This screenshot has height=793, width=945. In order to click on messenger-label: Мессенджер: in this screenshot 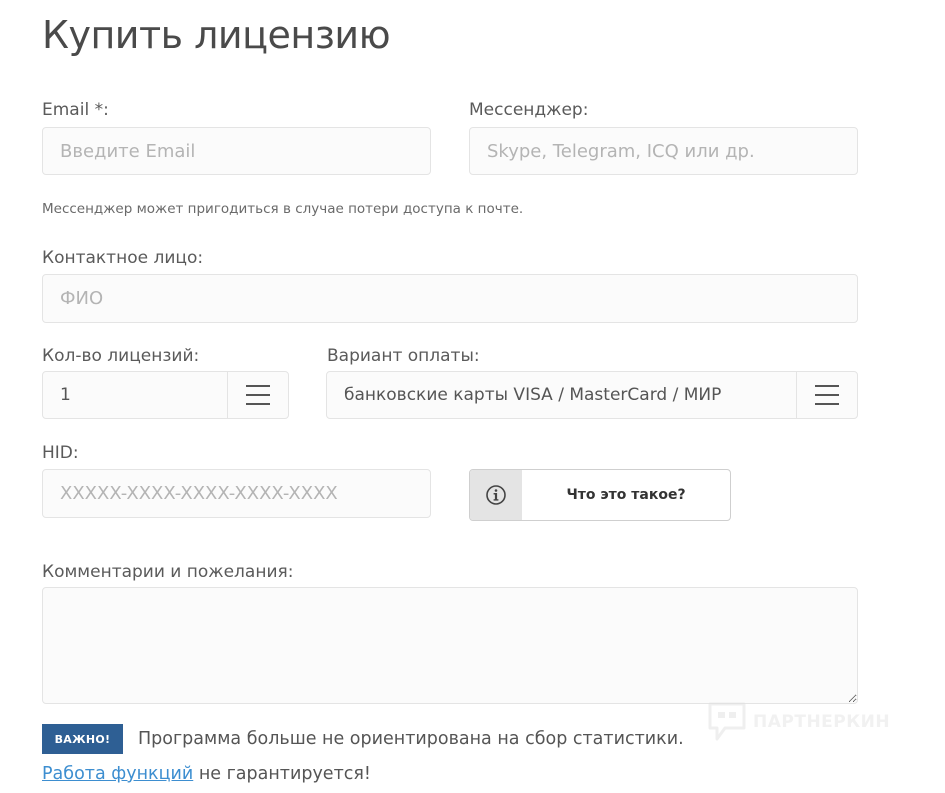, I will do `click(529, 110)`.